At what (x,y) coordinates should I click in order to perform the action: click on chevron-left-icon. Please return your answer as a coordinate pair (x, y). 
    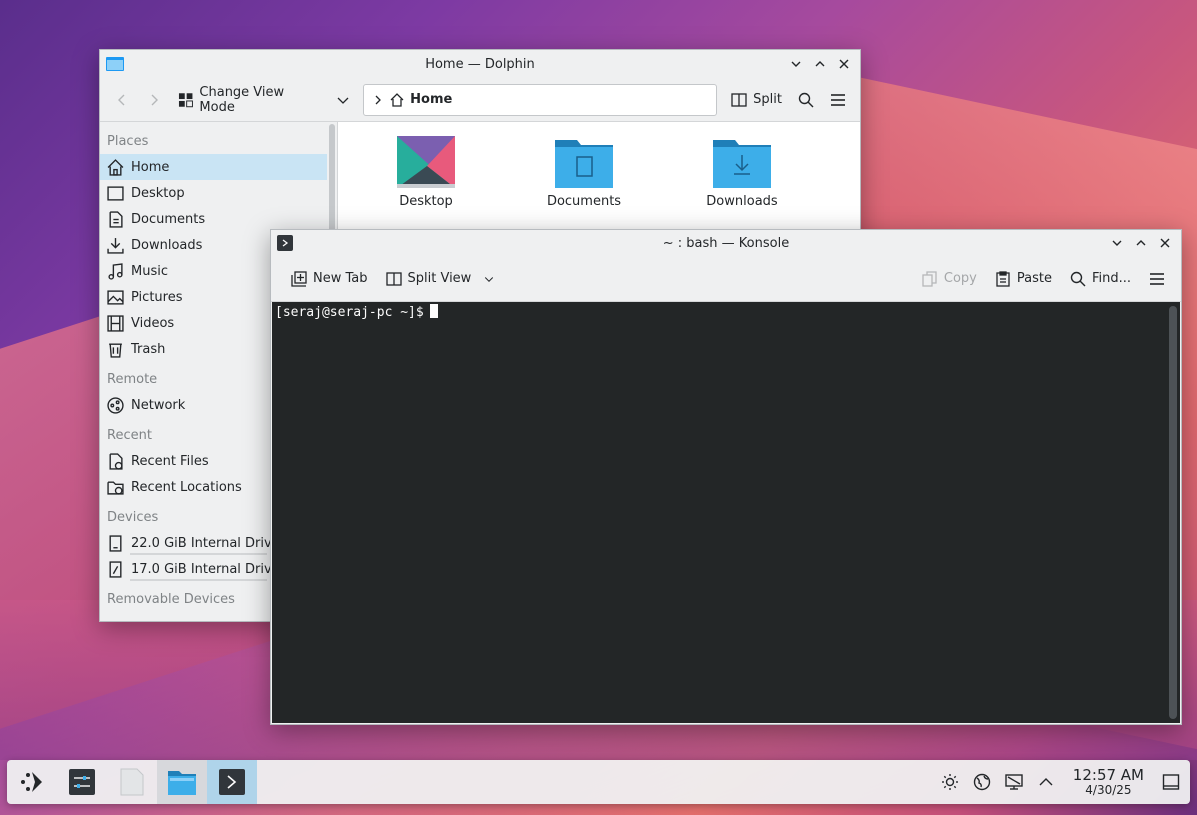
    Looking at the image, I should click on (121, 99).